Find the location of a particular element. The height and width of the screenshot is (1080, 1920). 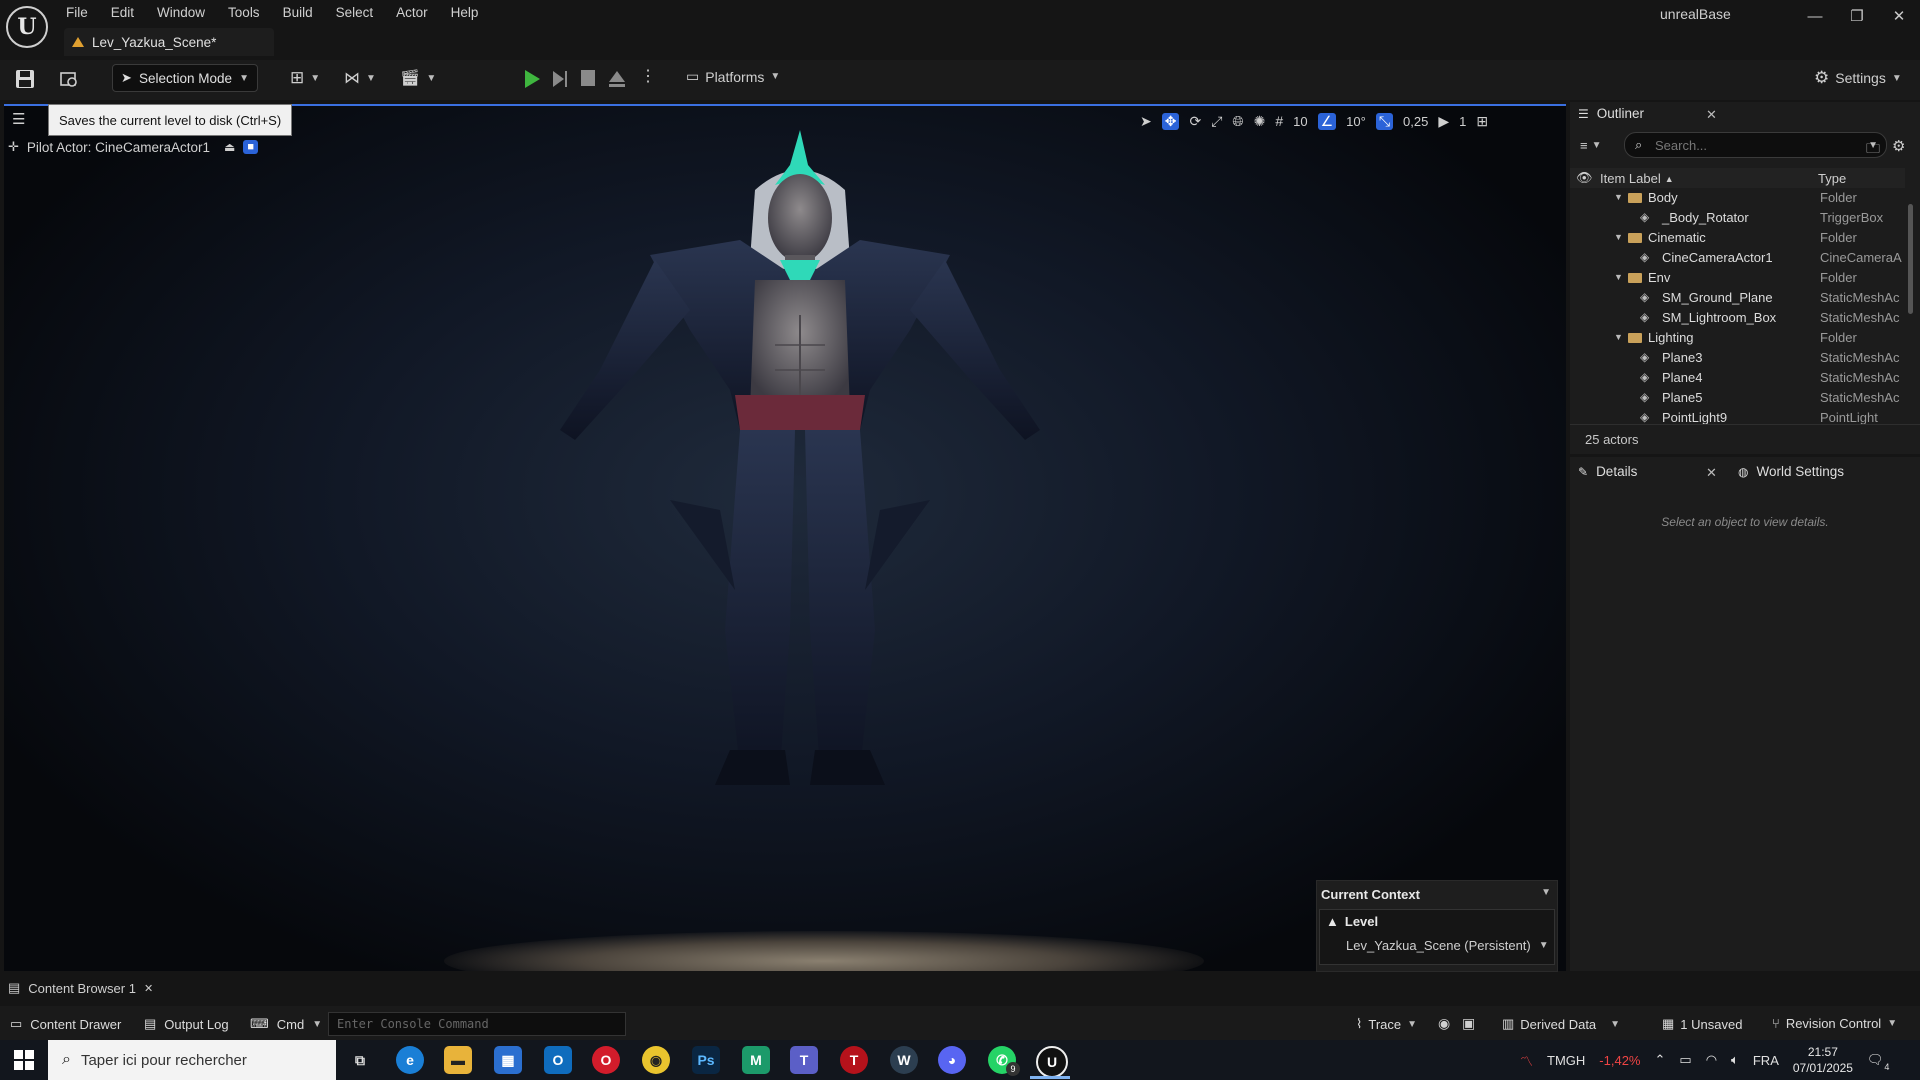

scale-snap-icon: ⤡ is located at coordinates (1384, 121).